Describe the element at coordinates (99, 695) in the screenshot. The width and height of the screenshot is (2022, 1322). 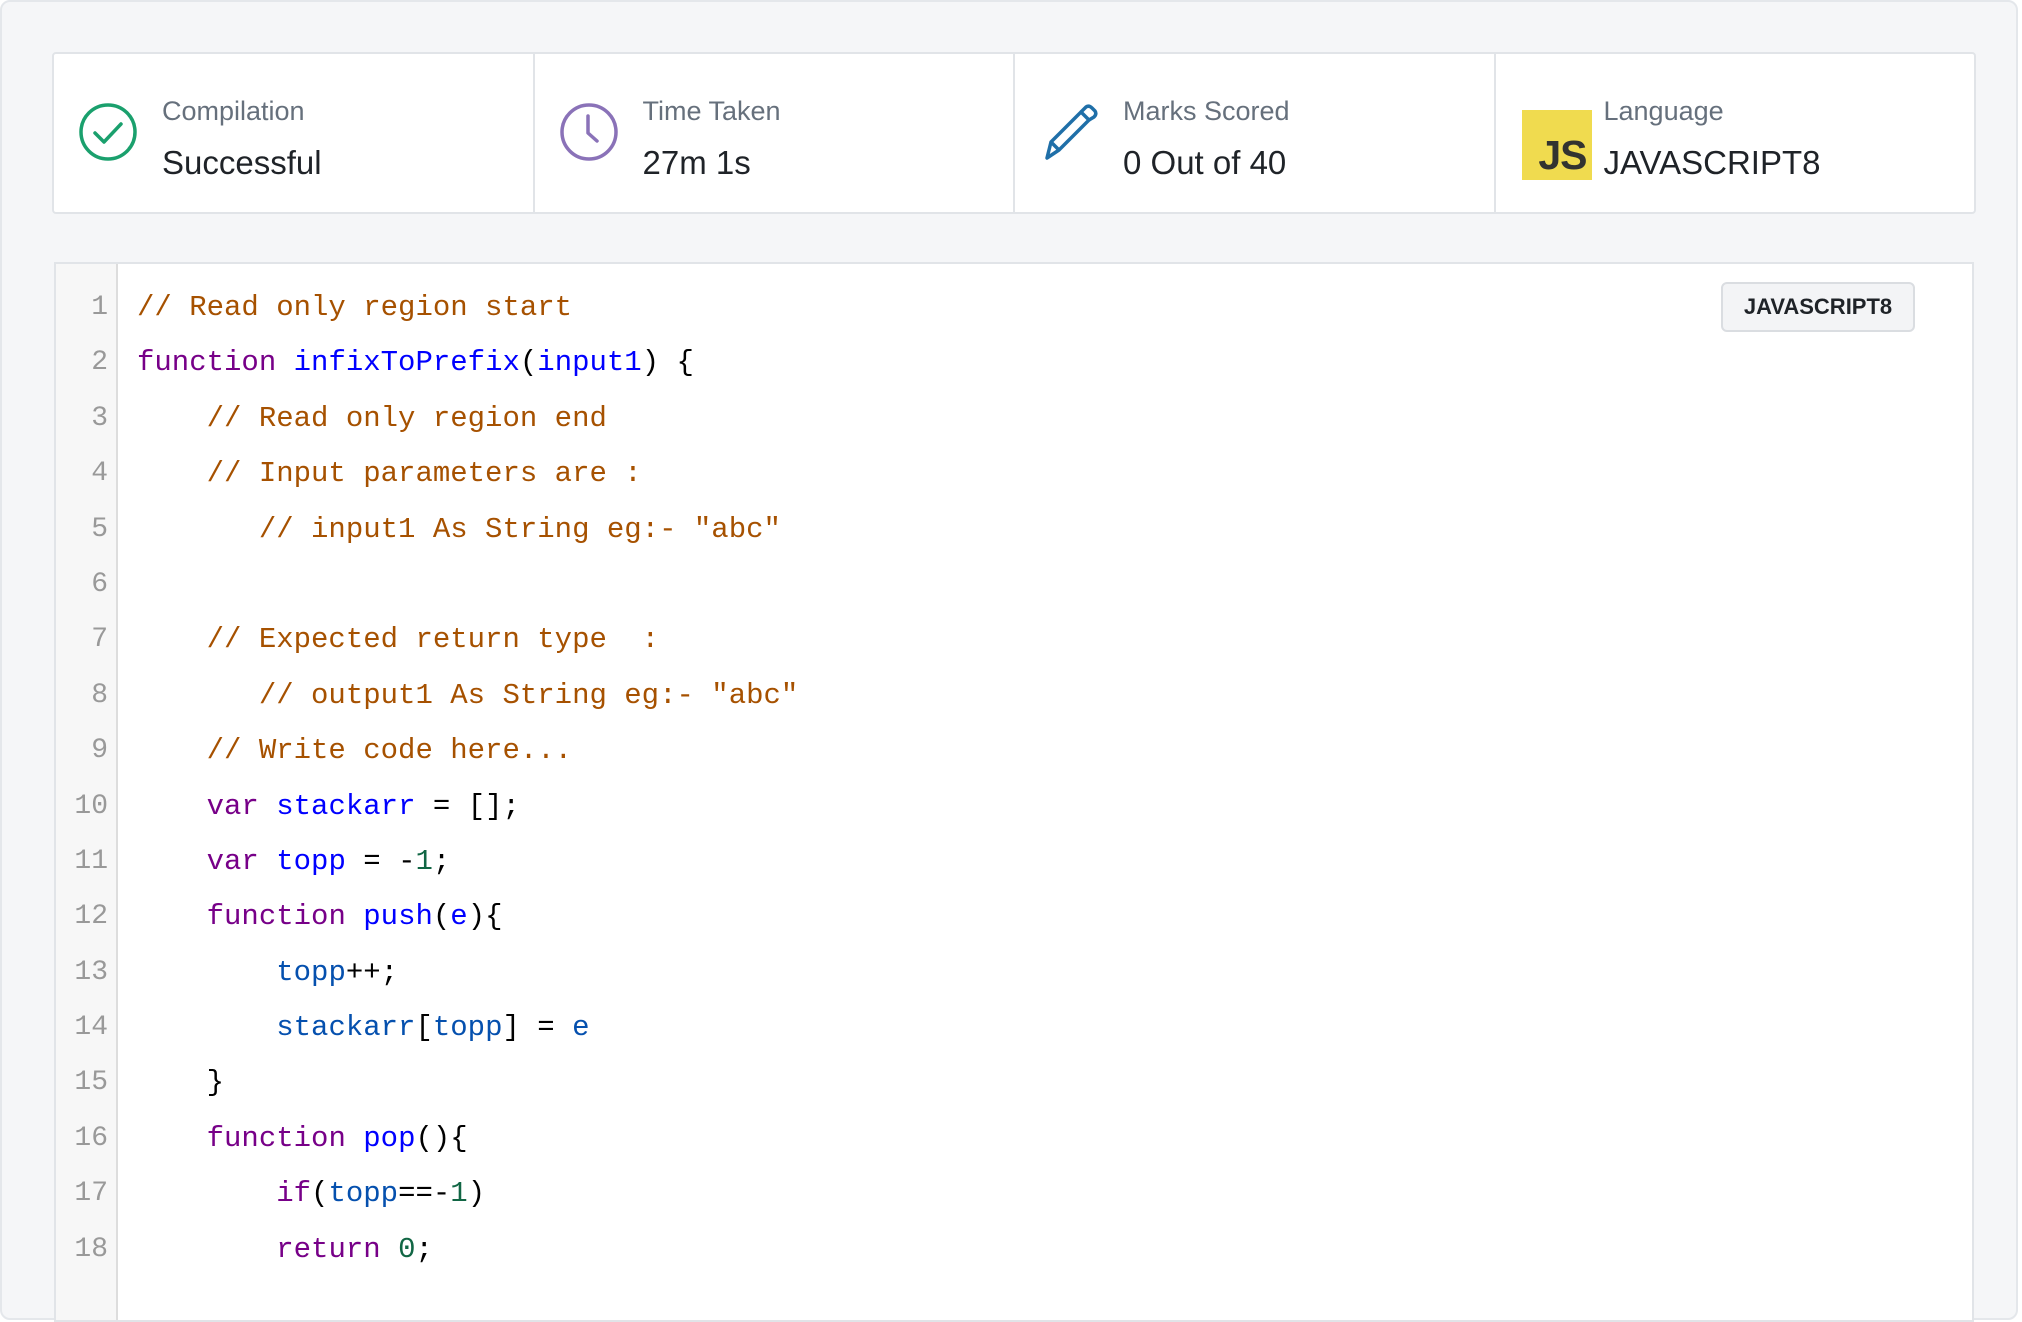
I see `line-number: 8` at that location.